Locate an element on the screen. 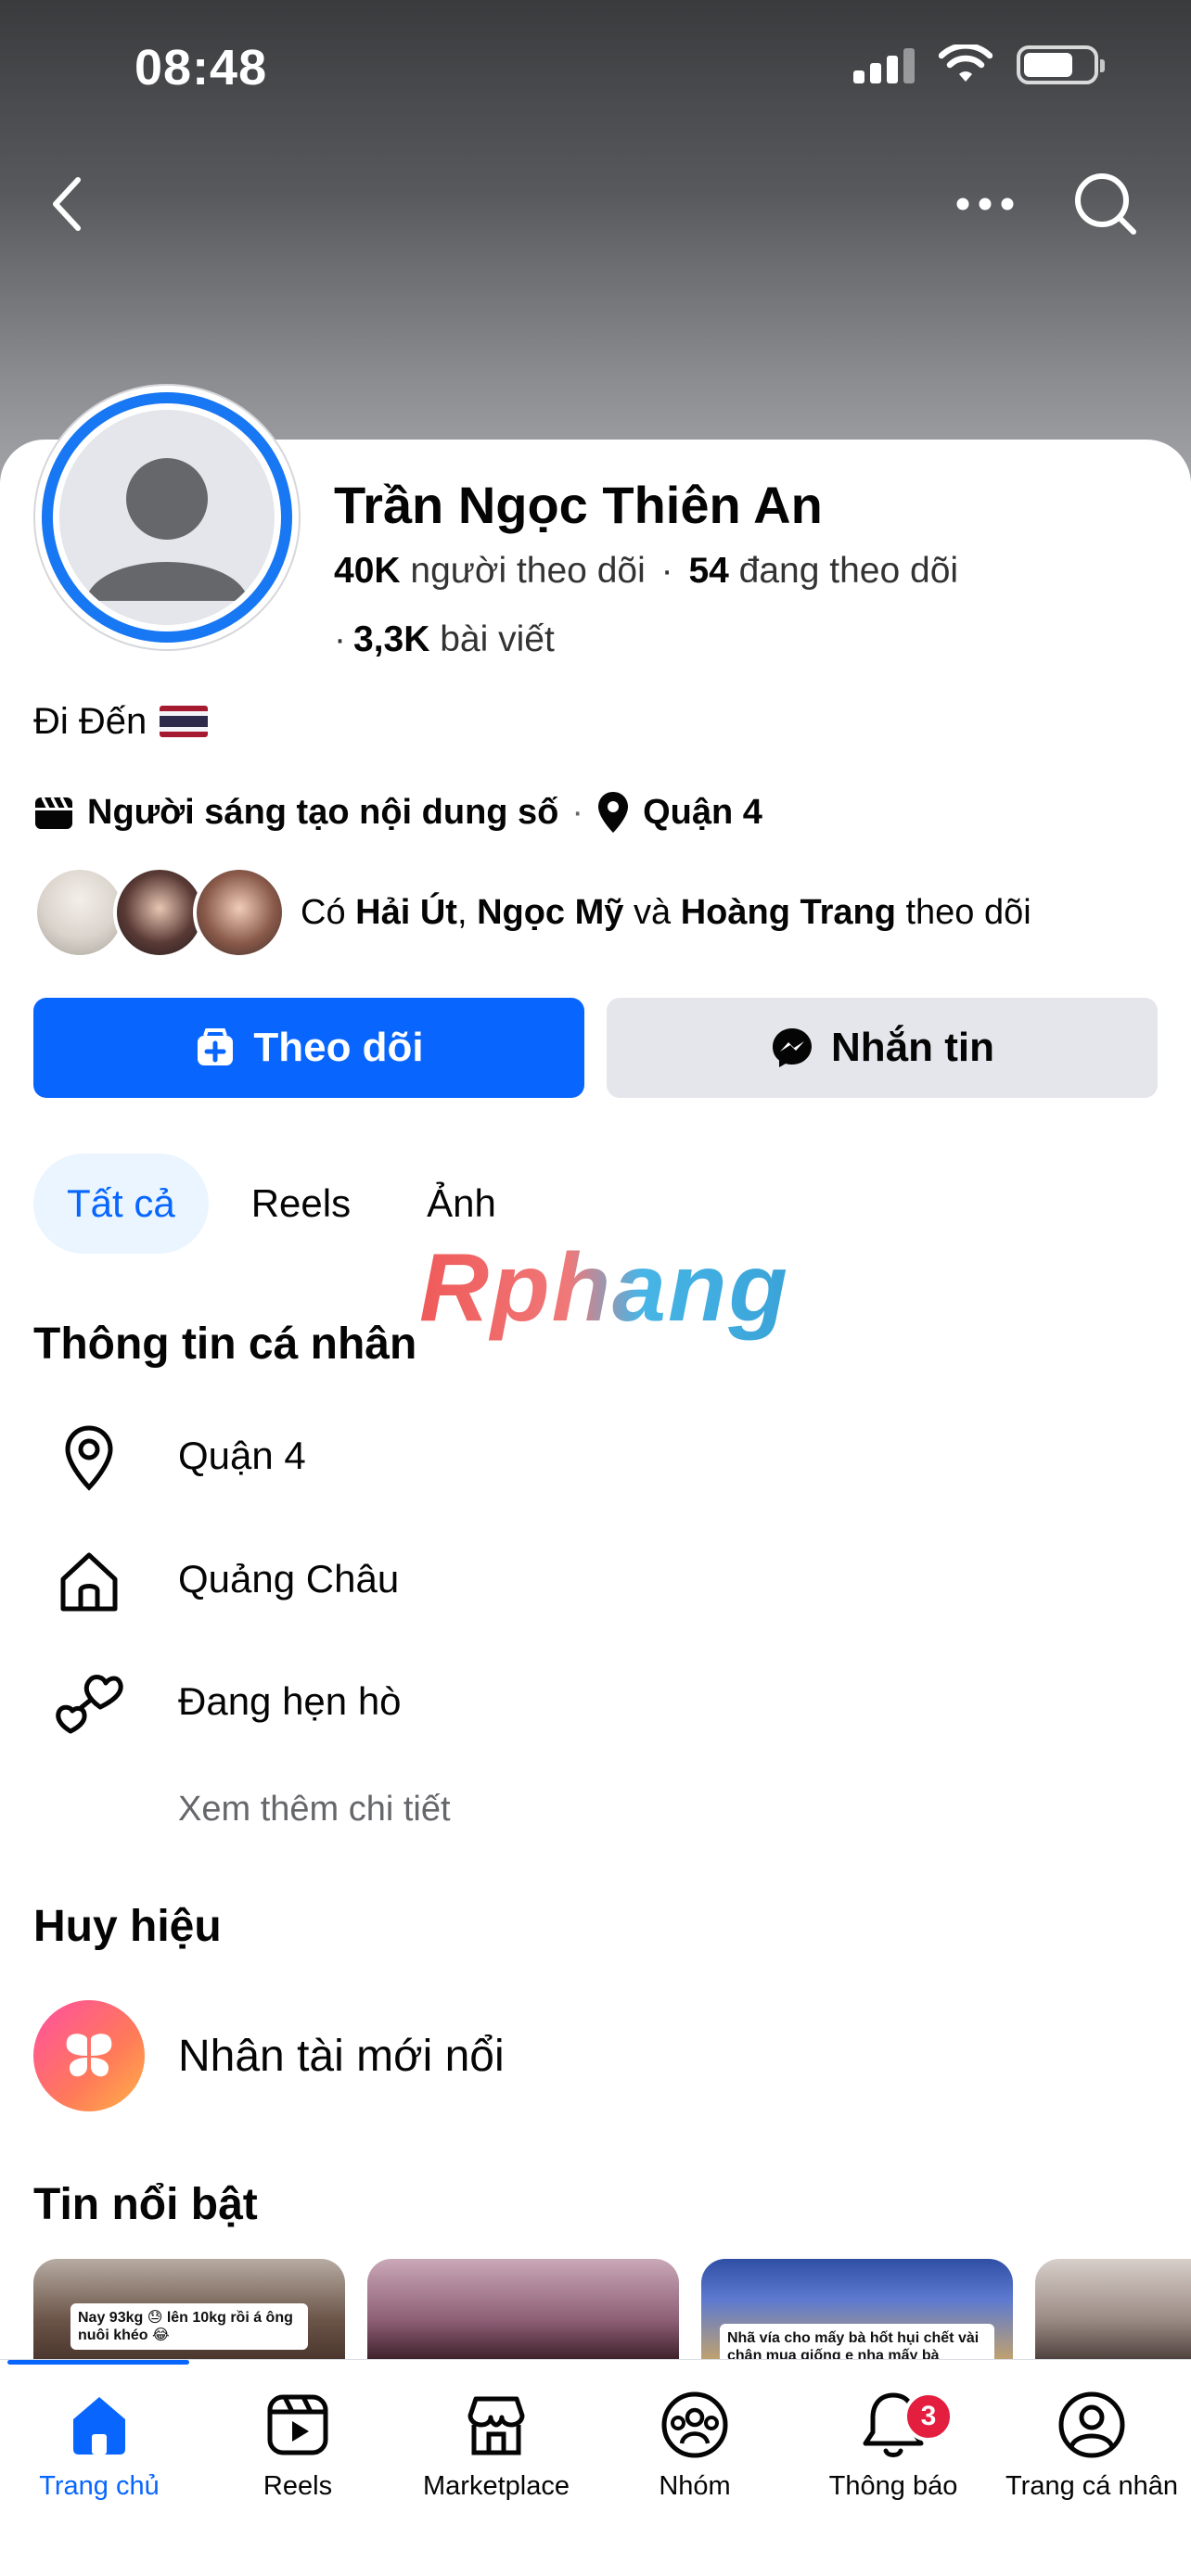 This screenshot has width=1191, height=2576. groups-icon is located at coordinates (694, 2424).